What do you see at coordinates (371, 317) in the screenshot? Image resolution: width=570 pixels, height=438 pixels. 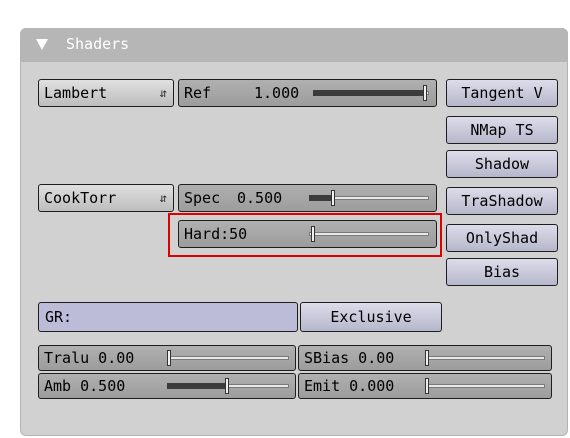 I see `exclusive-toggle: Exclusive` at bounding box center [371, 317].